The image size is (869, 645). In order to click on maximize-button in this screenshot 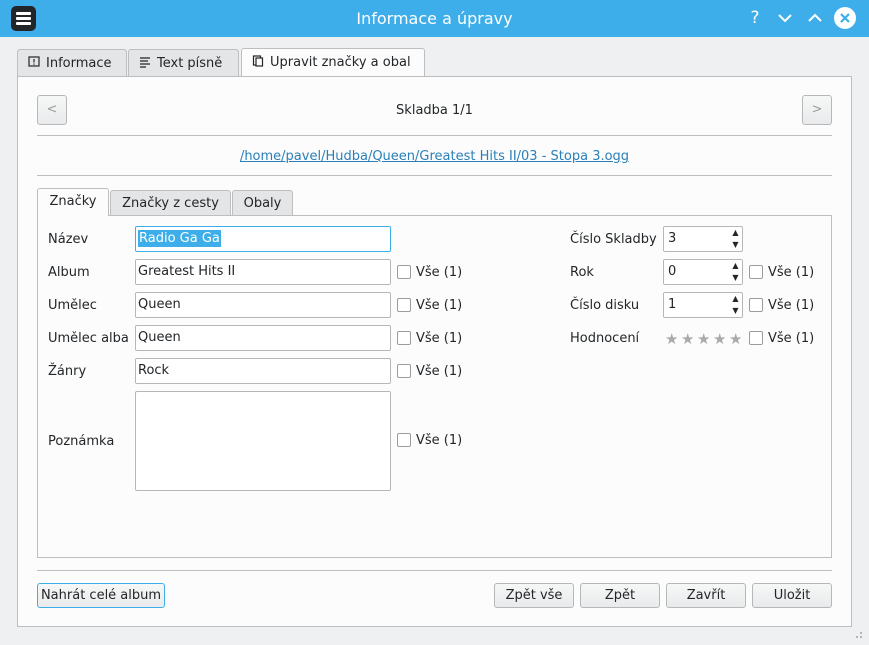, I will do `click(815, 18)`.